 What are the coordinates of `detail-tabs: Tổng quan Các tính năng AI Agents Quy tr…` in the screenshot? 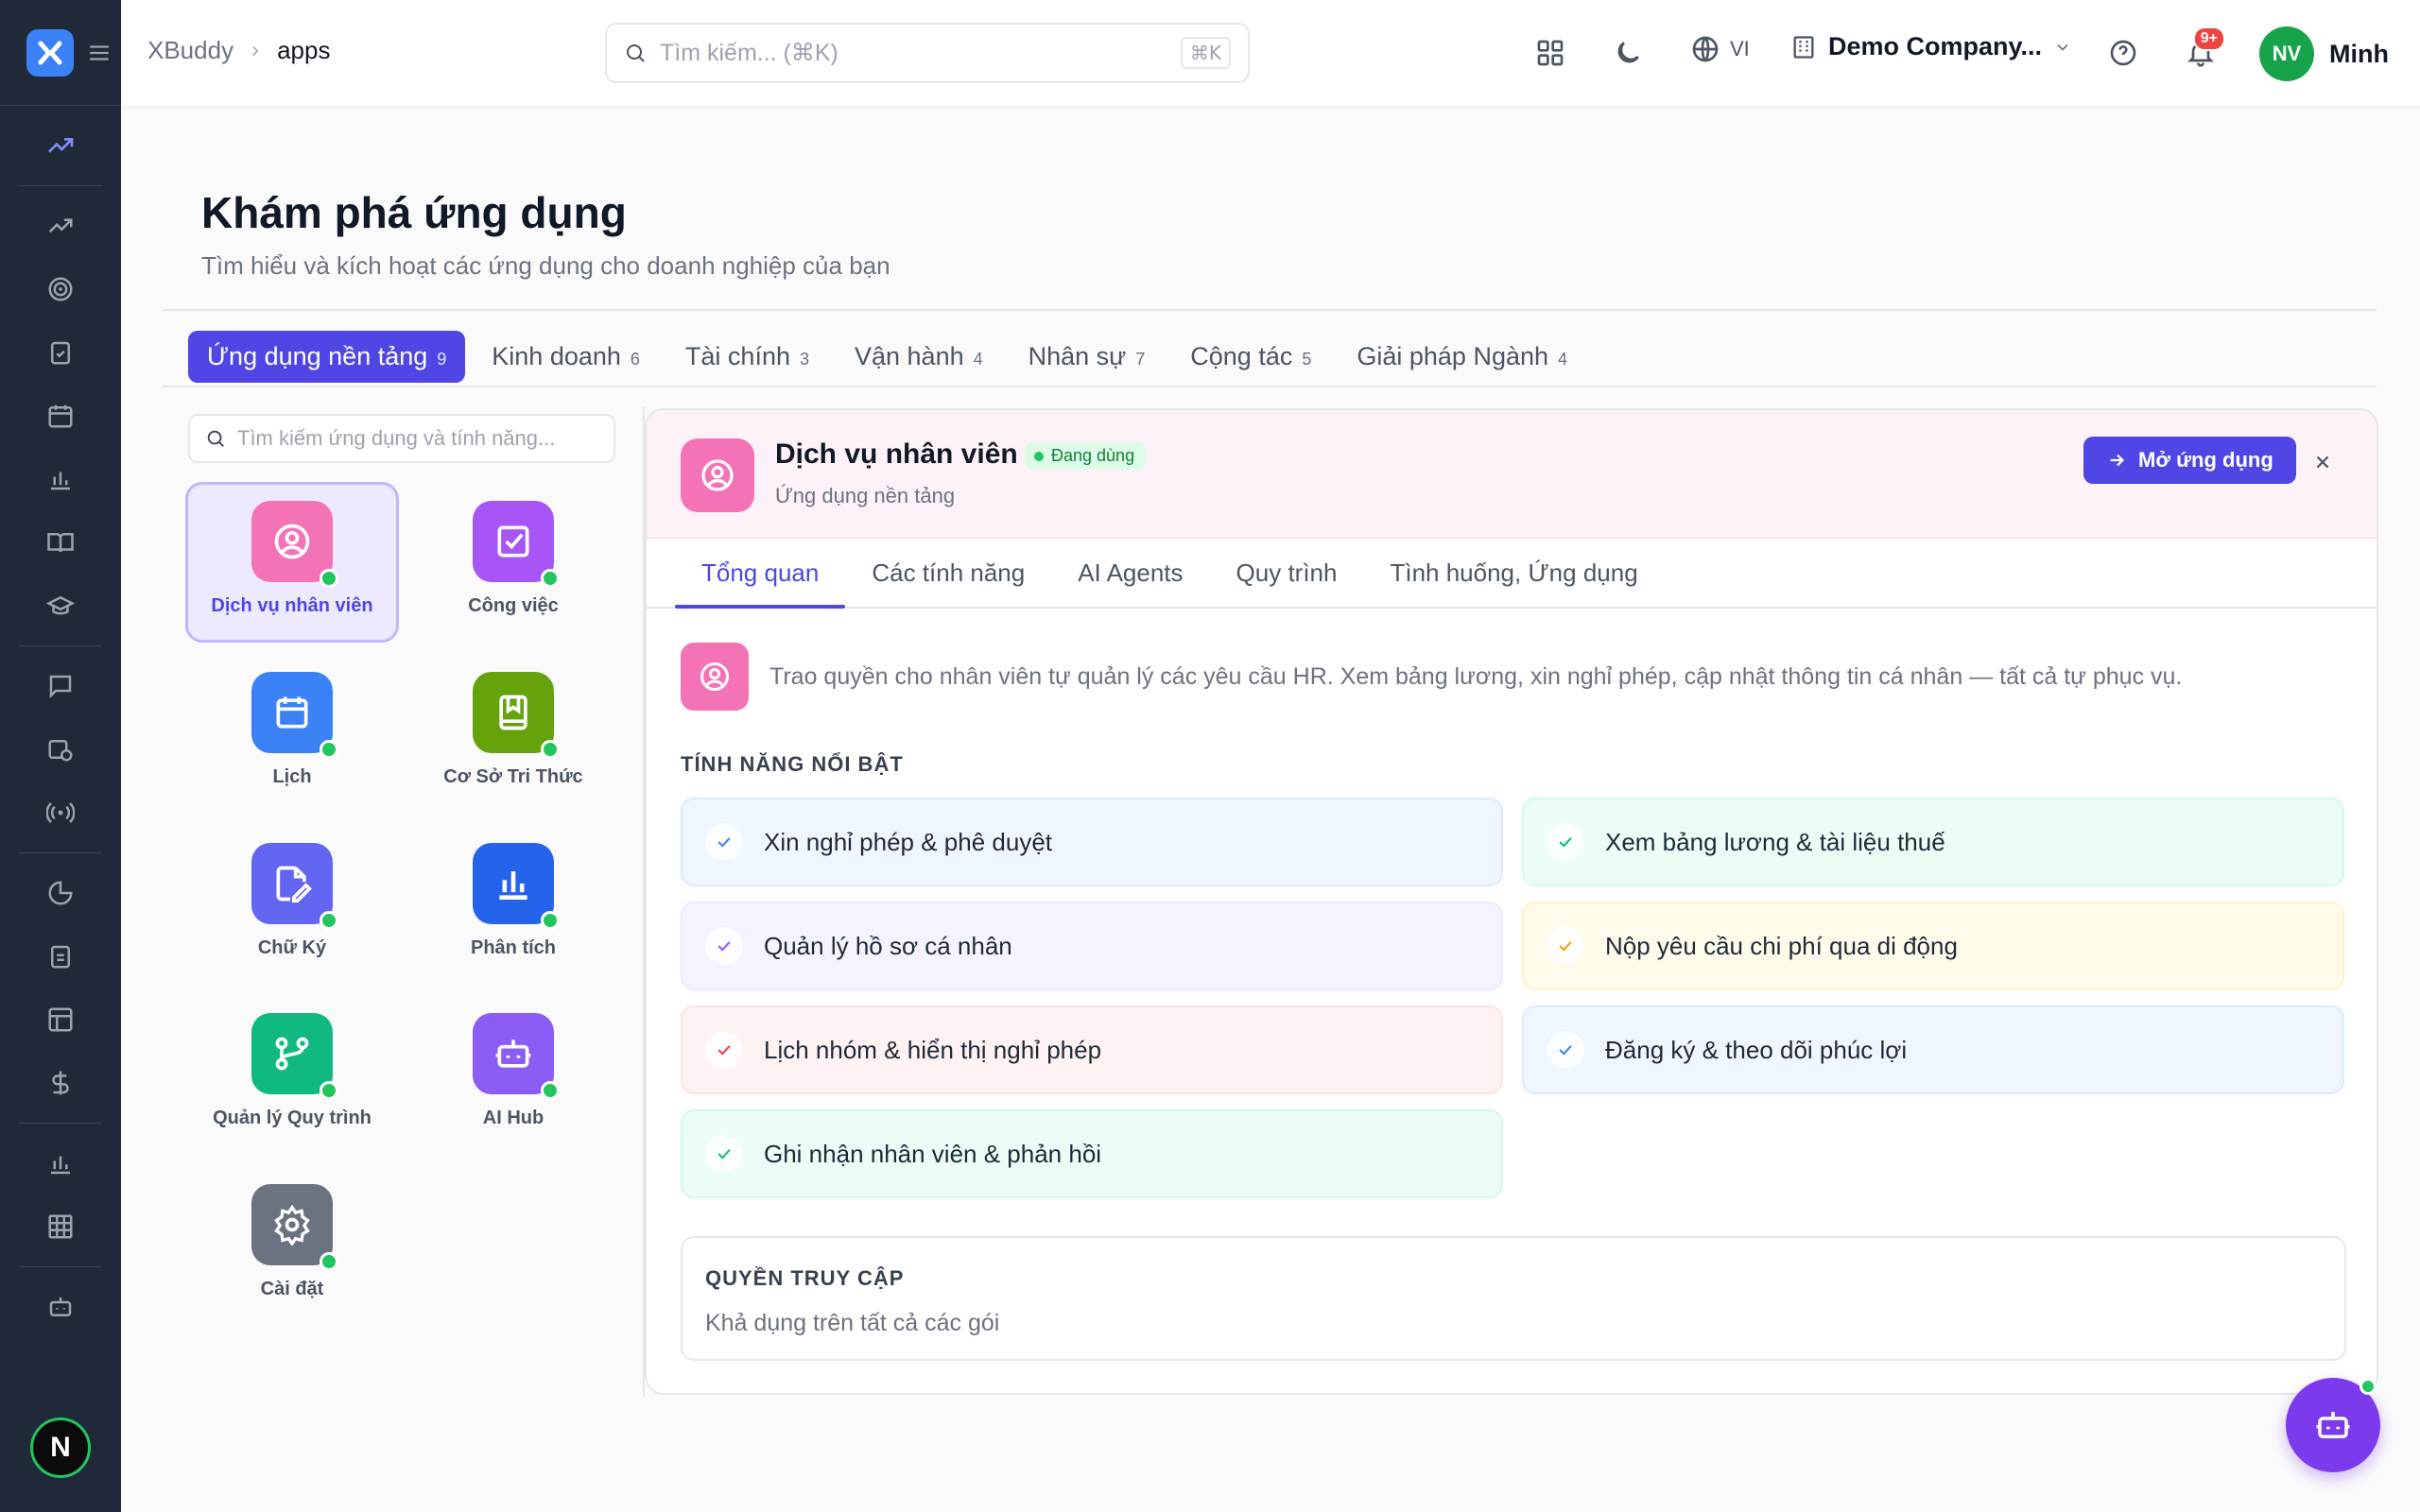 It's located at (1512, 574).